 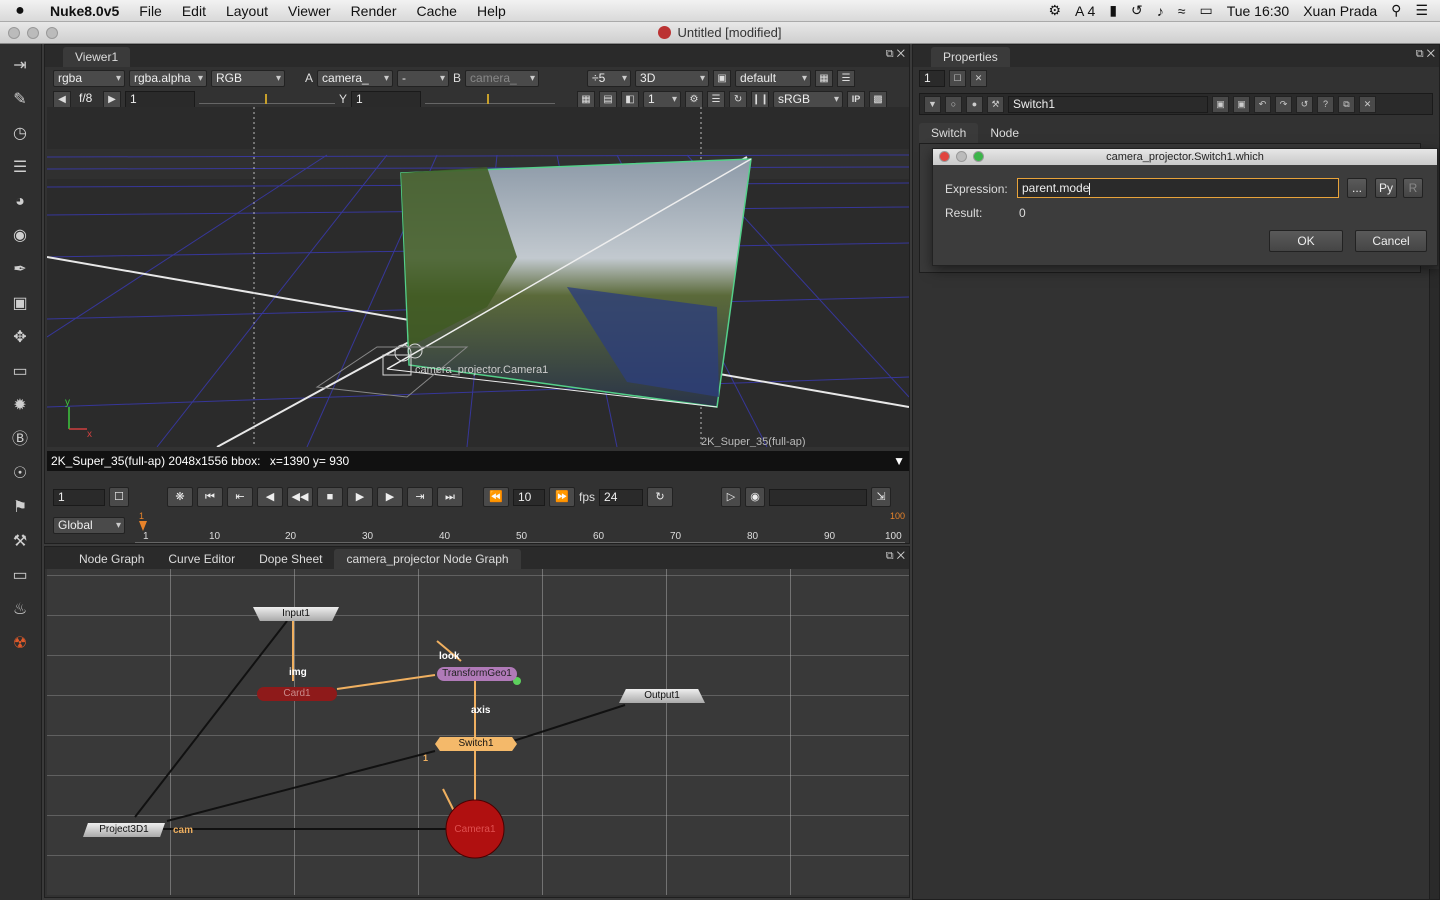 What do you see at coordinates (423, 78) in the screenshot?
I see `blend-mode-dropdown: -` at bounding box center [423, 78].